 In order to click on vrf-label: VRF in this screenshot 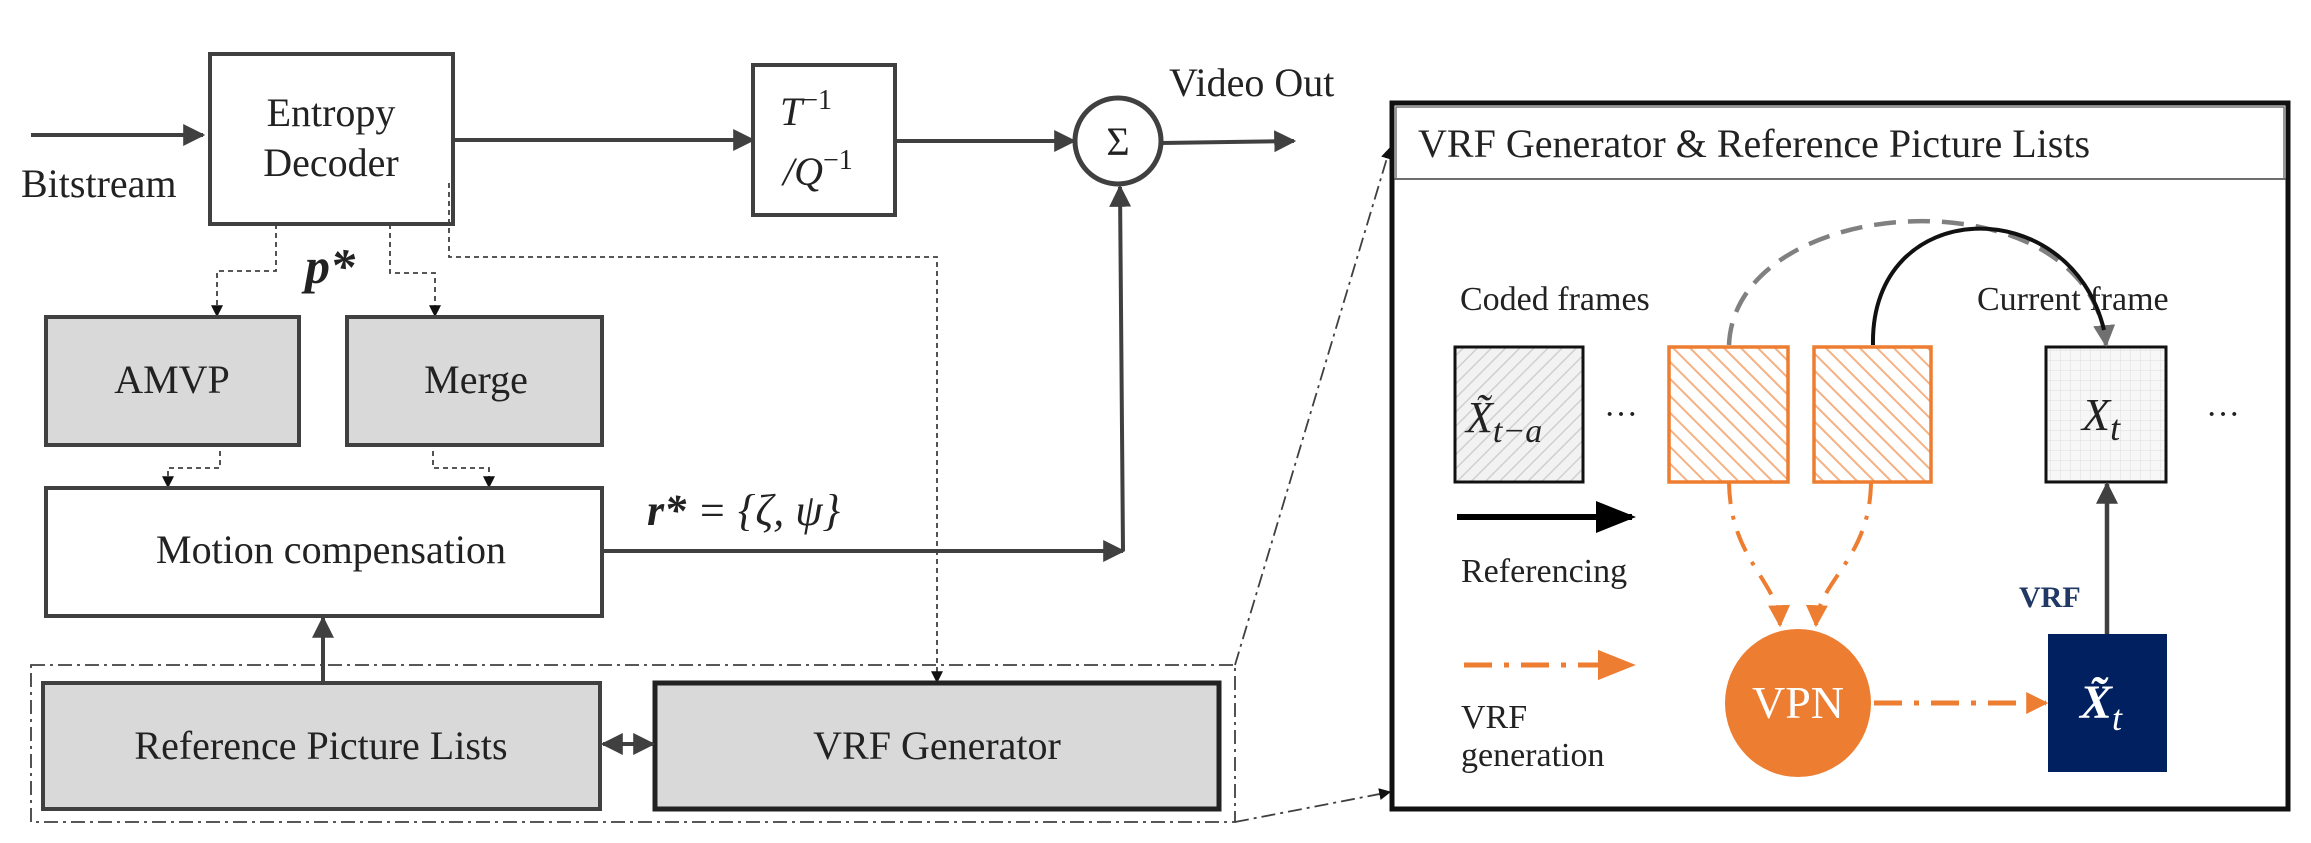, I will do `click(2050, 597)`.